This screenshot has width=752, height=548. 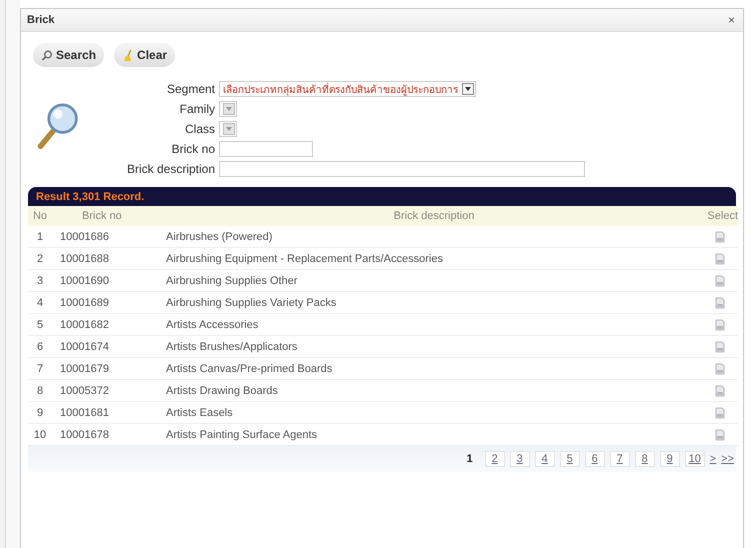 What do you see at coordinates (434, 216) in the screenshot?
I see `column-header: Brick description` at bounding box center [434, 216].